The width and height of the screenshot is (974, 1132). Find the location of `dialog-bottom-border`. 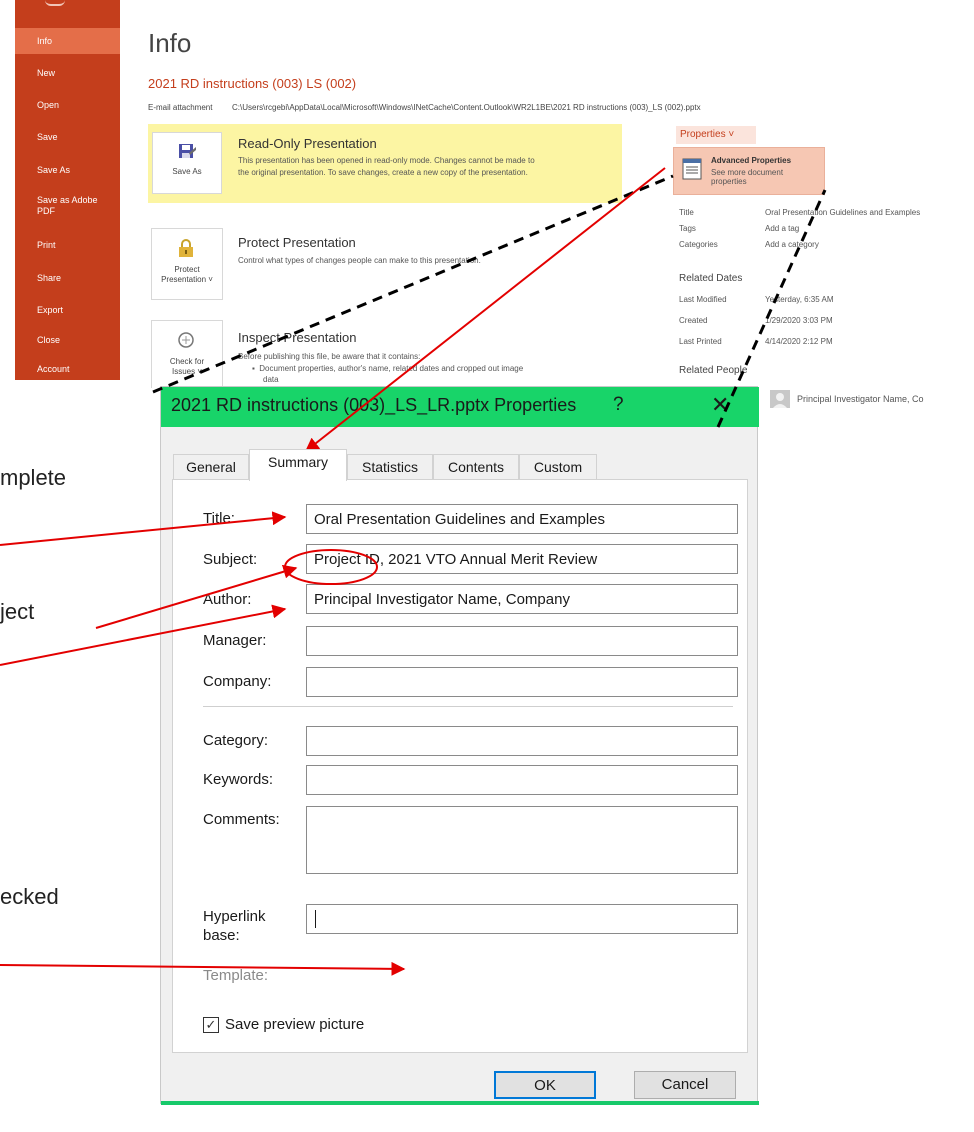

dialog-bottom-border is located at coordinates (460, 1103).